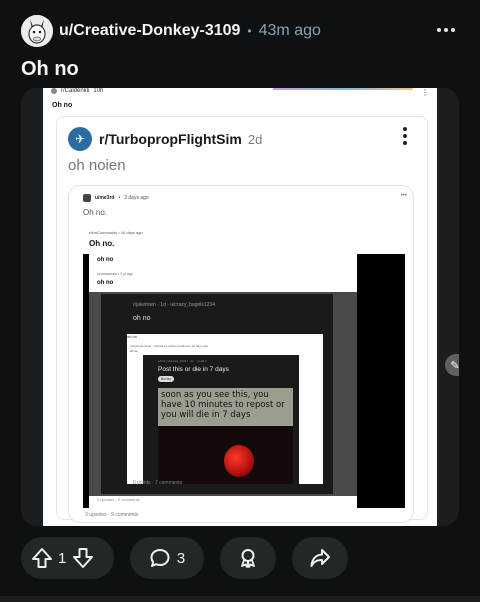  Describe the element at coordinates (83, 558) in the screenshot. I see `downvote-arrow-icon` at that location.